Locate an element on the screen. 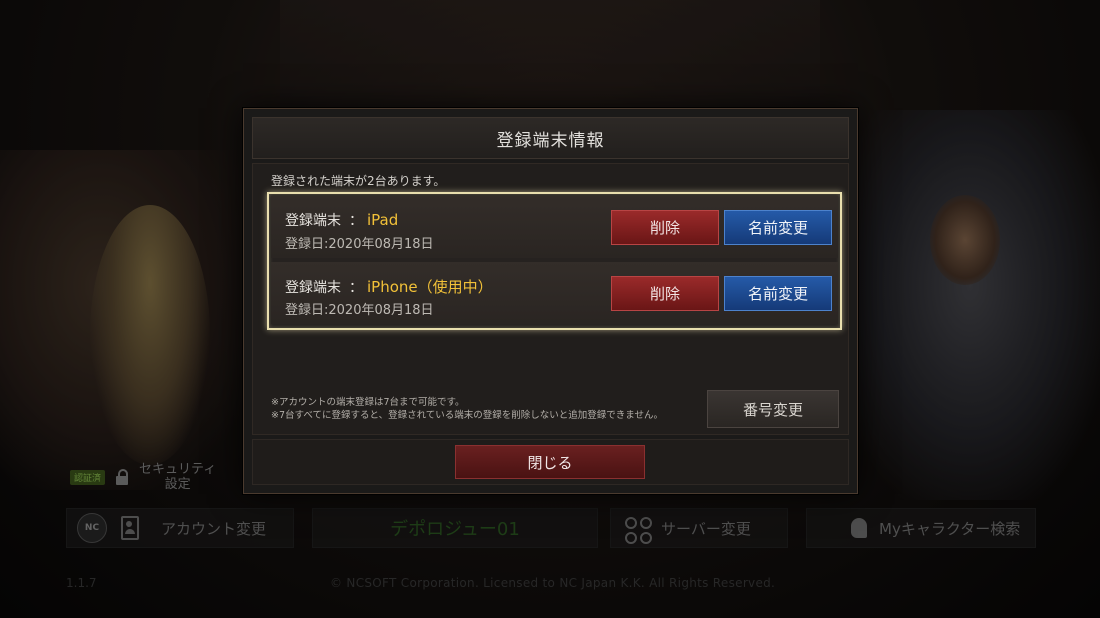 This screenshot has width=1100, height=618. device-name: 登録端末 ： iPad is located at coordinates (341, 220).